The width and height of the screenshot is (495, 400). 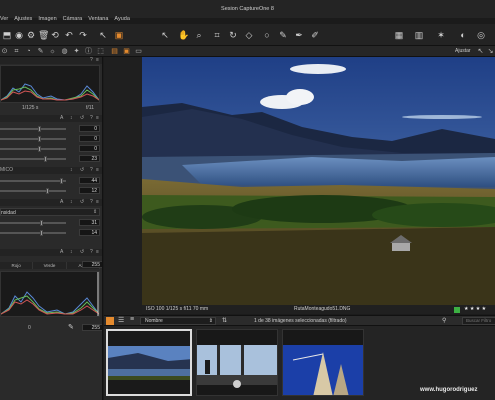 What do you see at coordinates (183, 35) in the screenshot?
I see `pan-tool-icon: ✋` at bounding box center [183, 35].